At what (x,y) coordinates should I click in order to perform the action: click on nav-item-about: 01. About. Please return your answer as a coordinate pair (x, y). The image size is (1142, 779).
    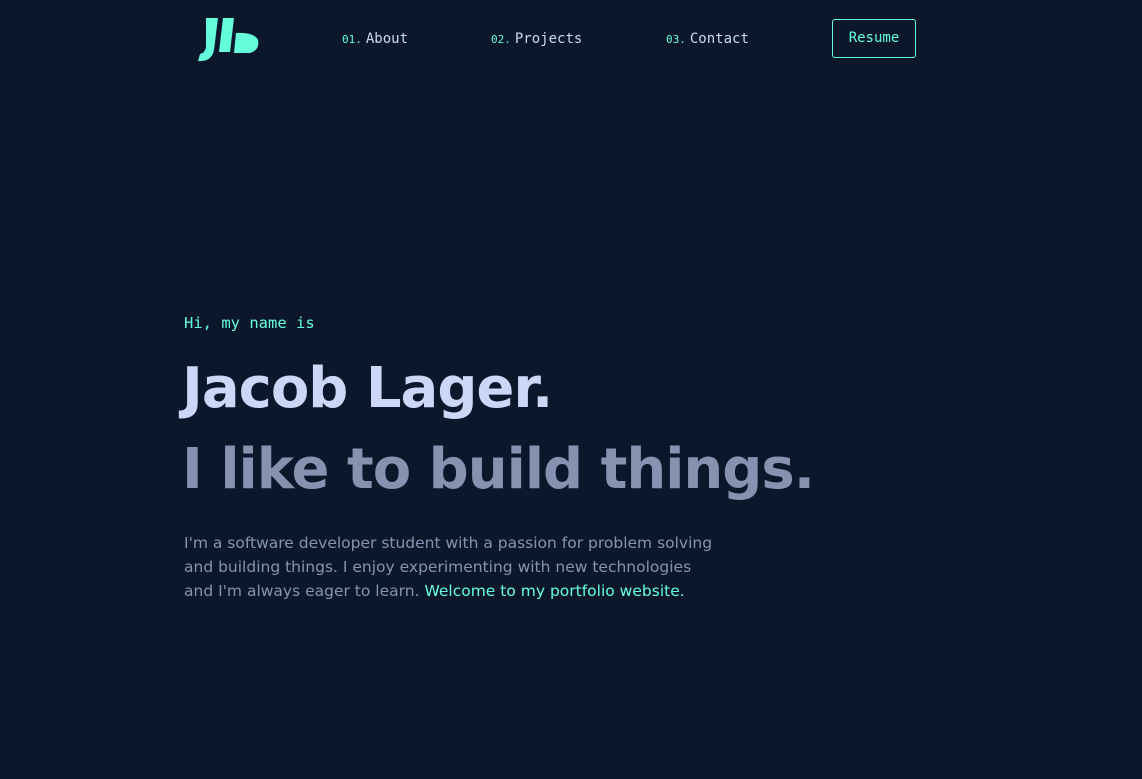
    Looking at the image, I should click on (375, 39).